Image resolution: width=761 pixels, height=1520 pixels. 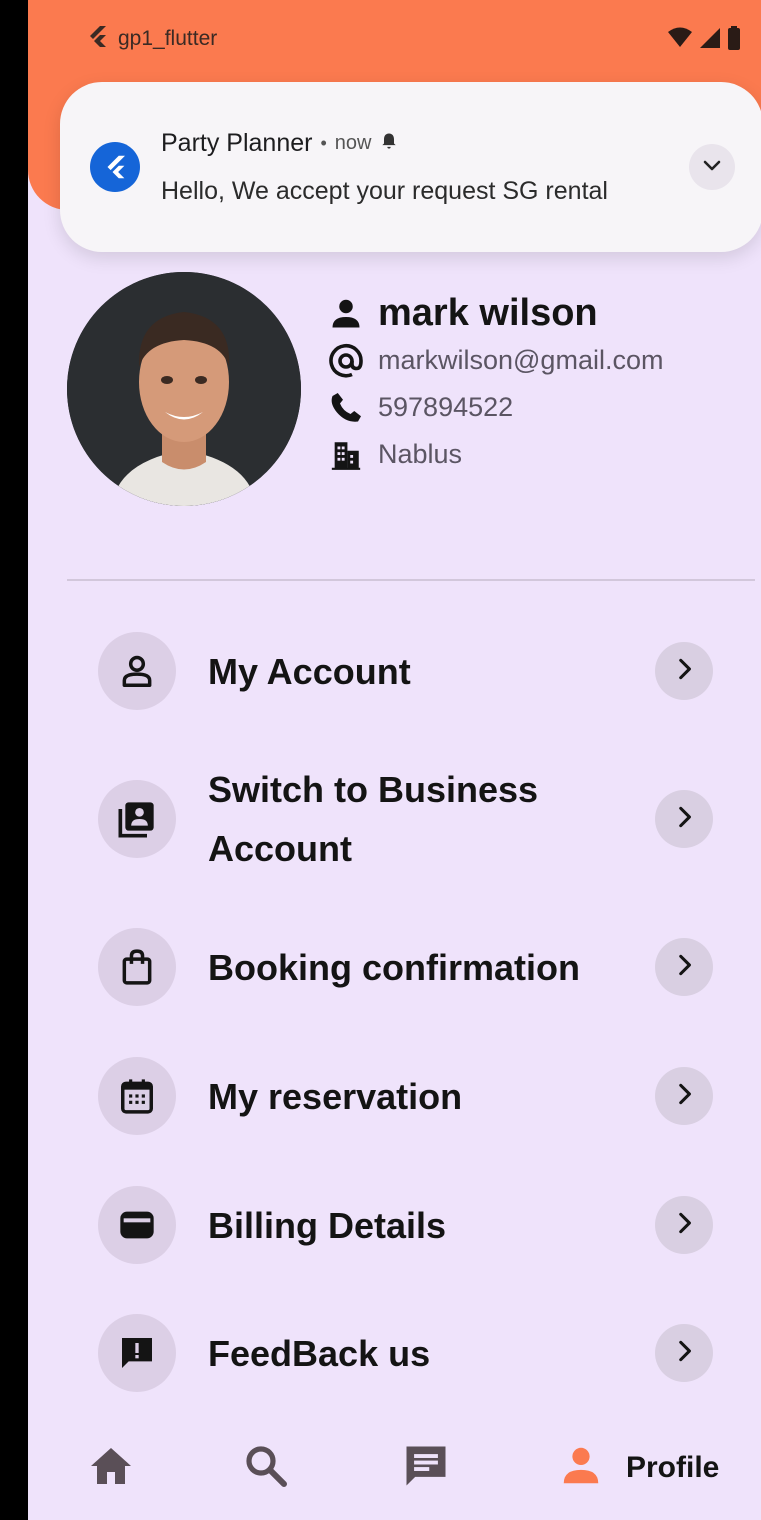 I want to click on business-card-icon, so click(x=137, y=819).